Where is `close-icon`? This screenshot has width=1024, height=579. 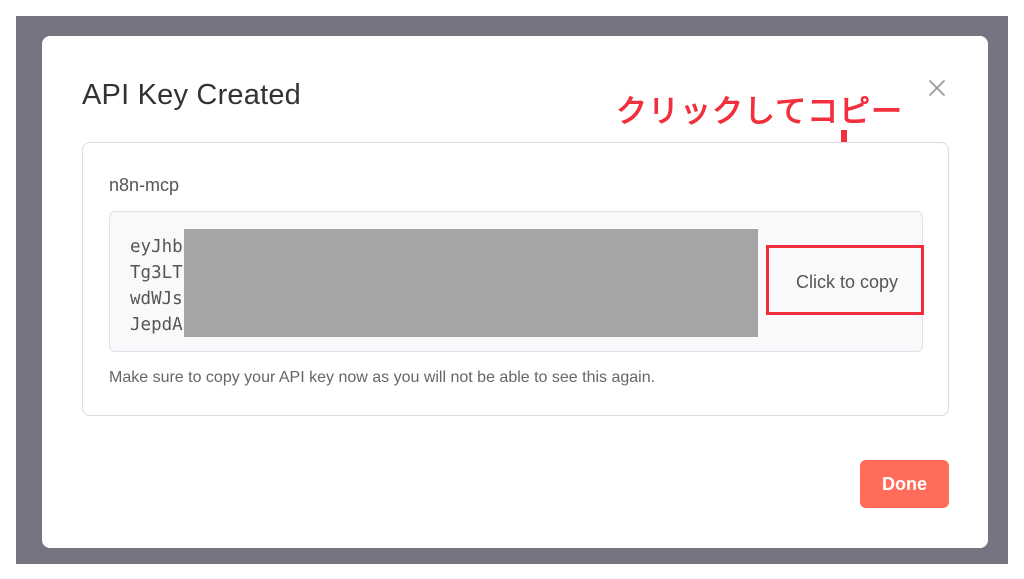 close-icon is located at coordinates (937, 88).